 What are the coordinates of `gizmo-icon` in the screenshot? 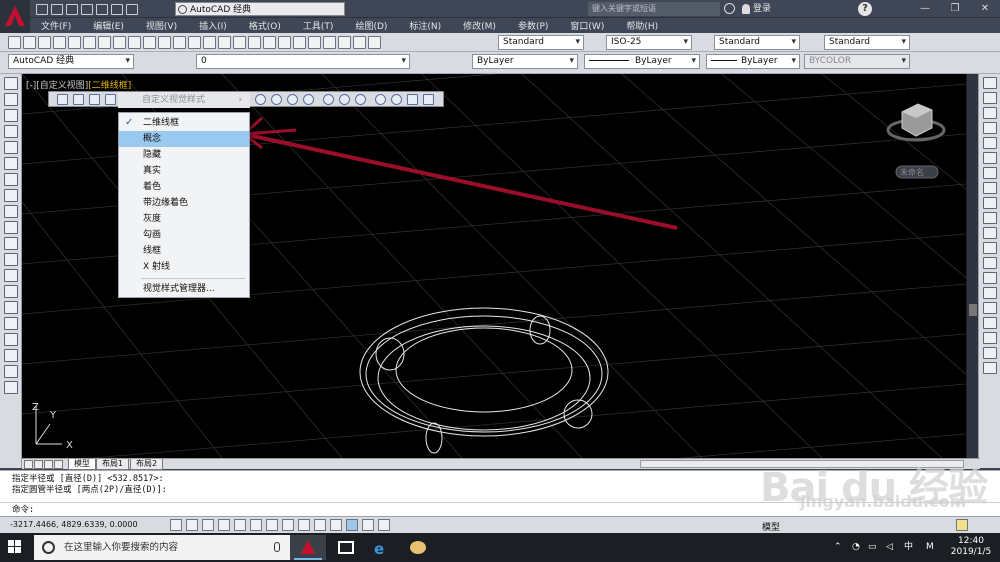 It's located at (990, 338).